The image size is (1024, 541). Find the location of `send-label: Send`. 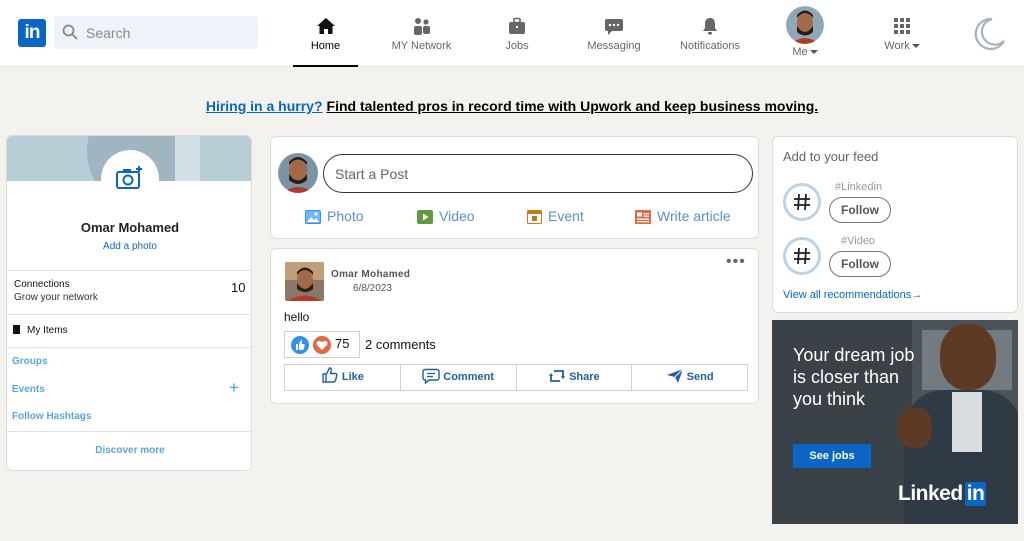

send-label: Send is located at coordinates (700, 377).